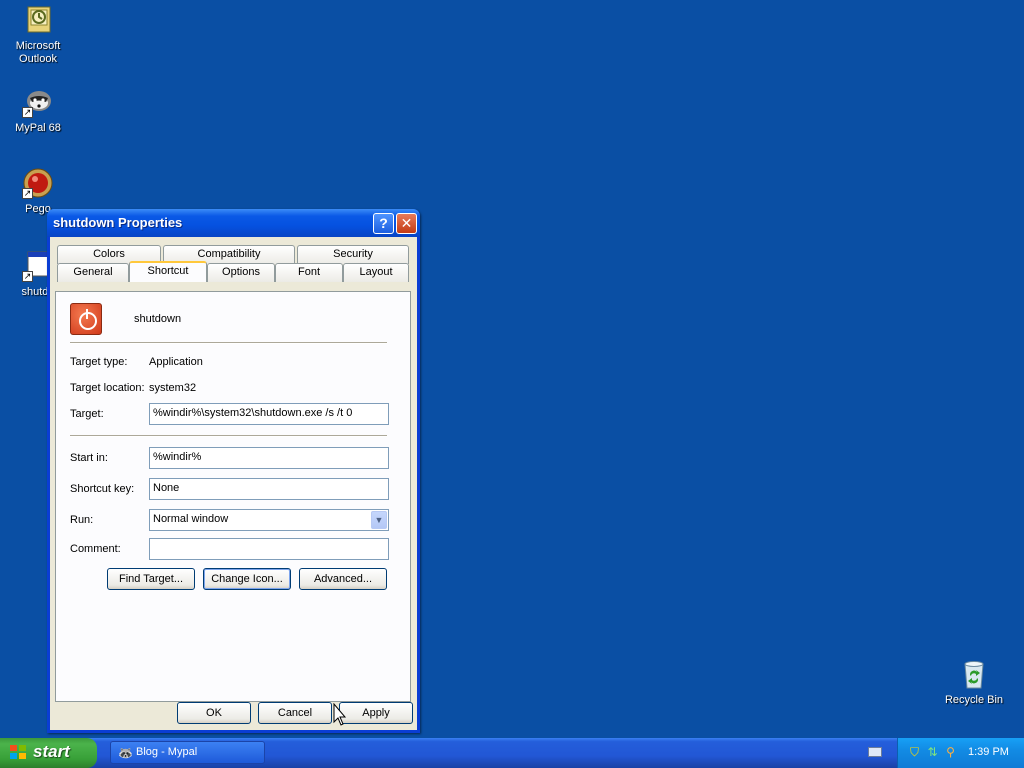 This screenshot has height=768, width=1024. What do you see at coordinates (309, 272) in the screenshot?
I see `tab-font: Font` at bounding box center [309, 272].